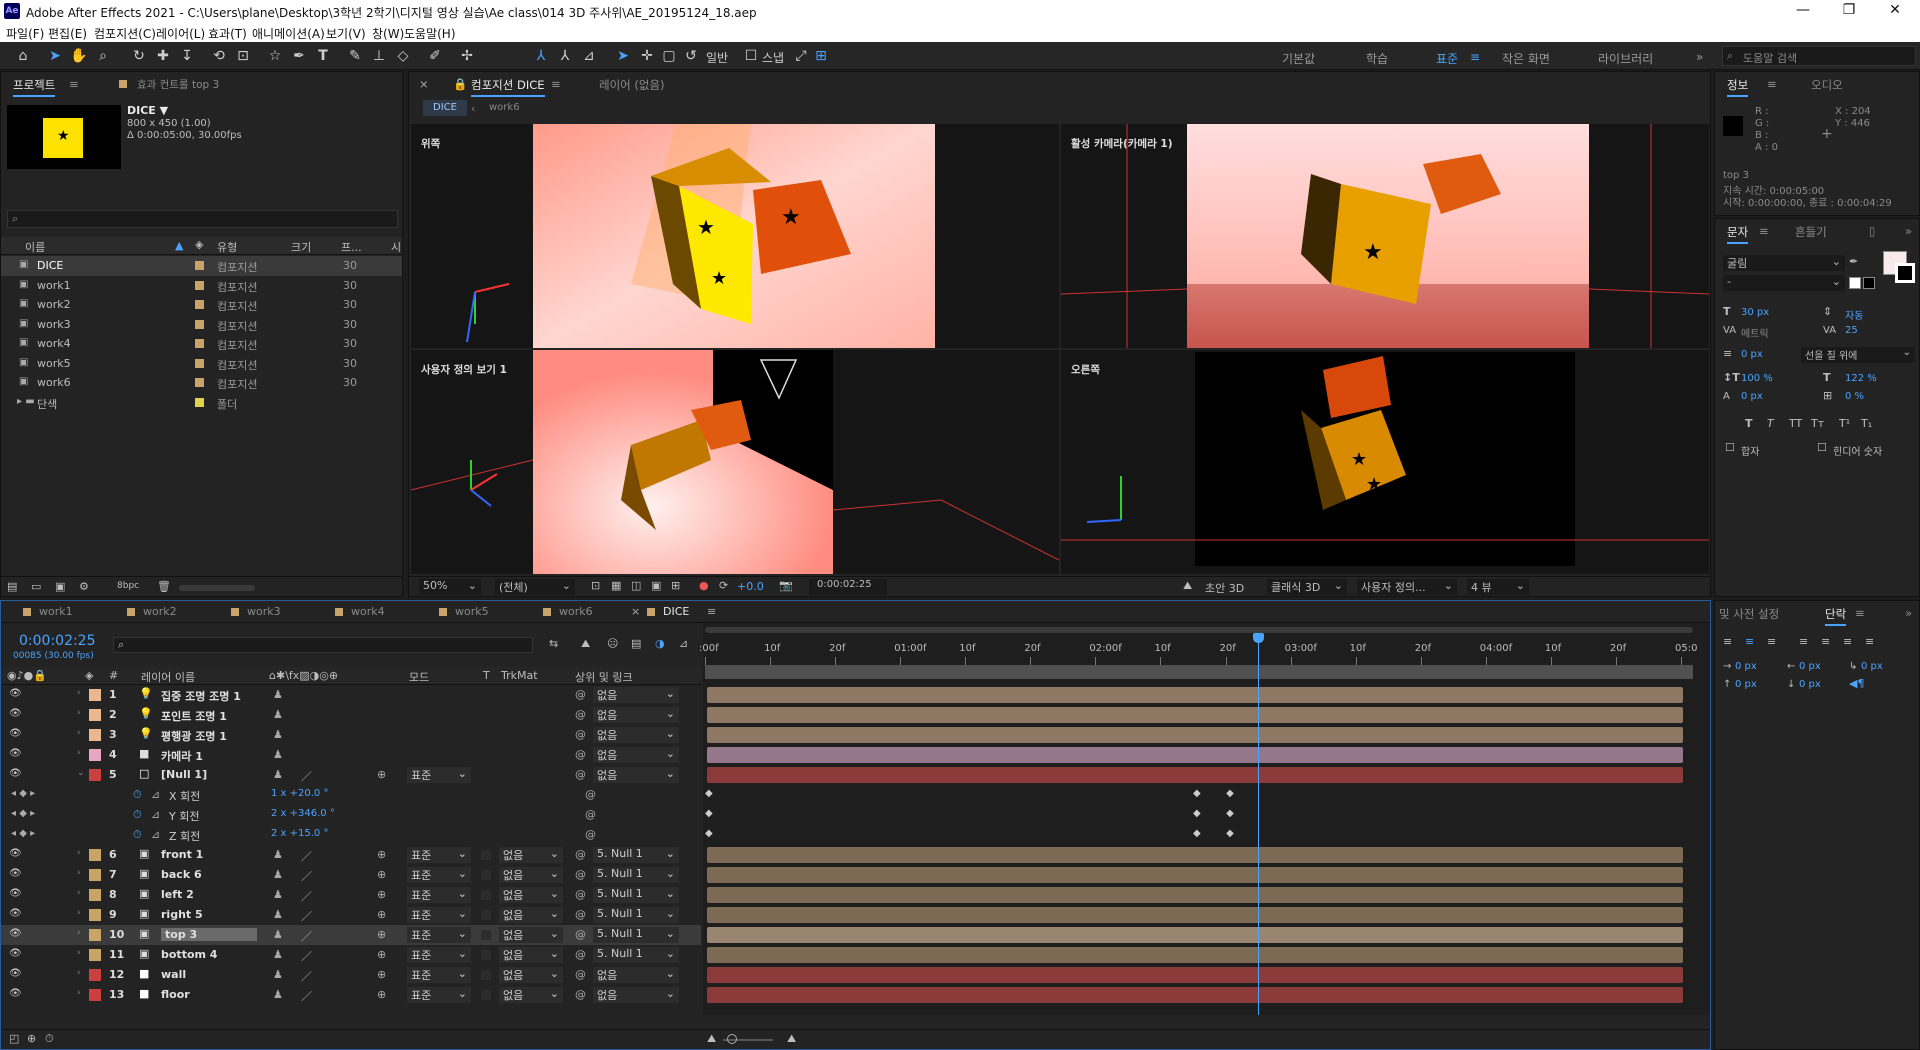  I want to click on puppet-tool-icon: ✢, so click(467, 56).